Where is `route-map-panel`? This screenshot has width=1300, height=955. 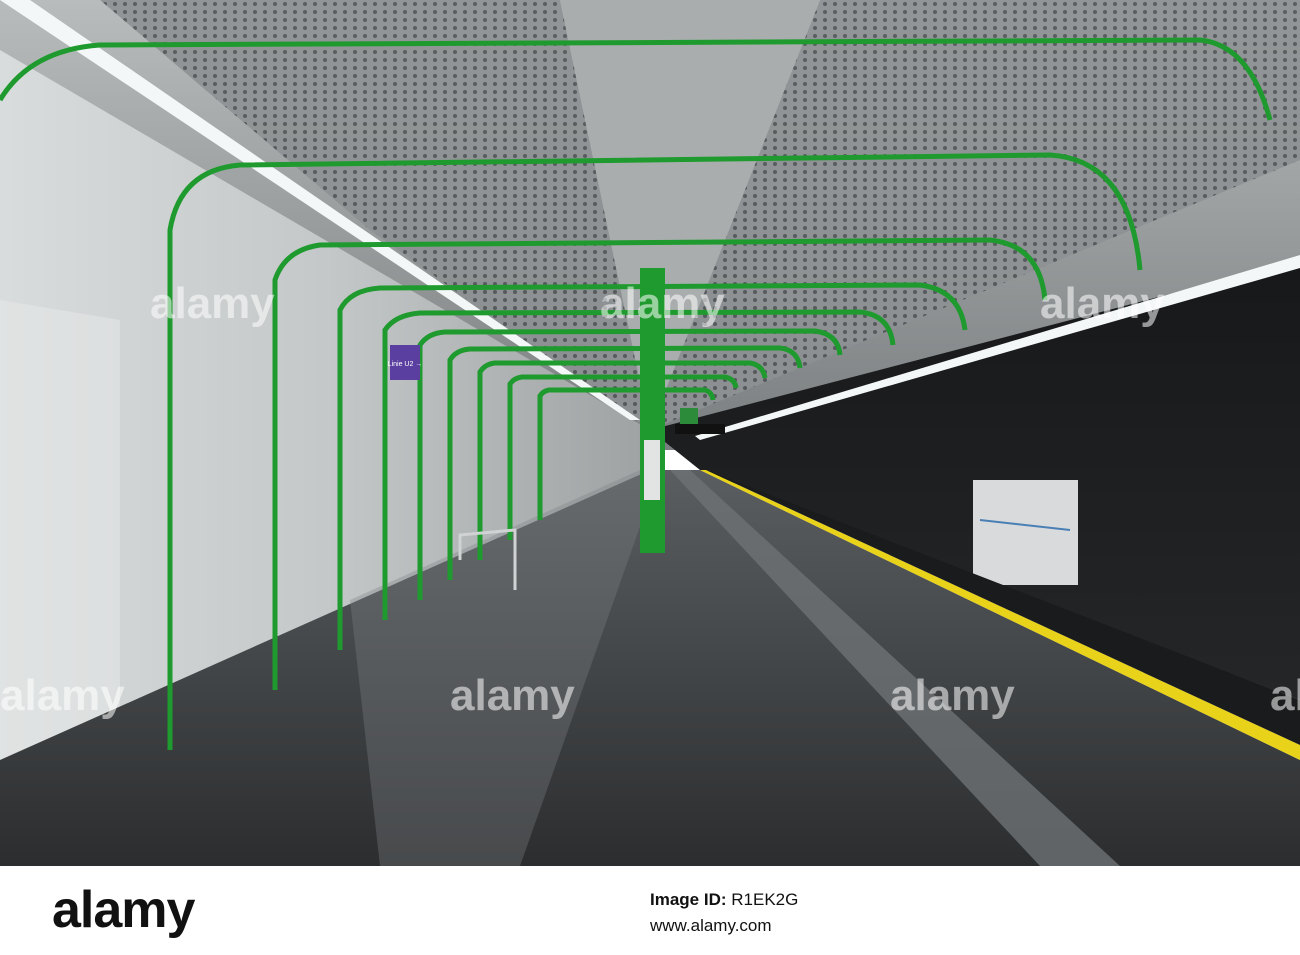 route-map-panel is located at coordinates (1025, 532).